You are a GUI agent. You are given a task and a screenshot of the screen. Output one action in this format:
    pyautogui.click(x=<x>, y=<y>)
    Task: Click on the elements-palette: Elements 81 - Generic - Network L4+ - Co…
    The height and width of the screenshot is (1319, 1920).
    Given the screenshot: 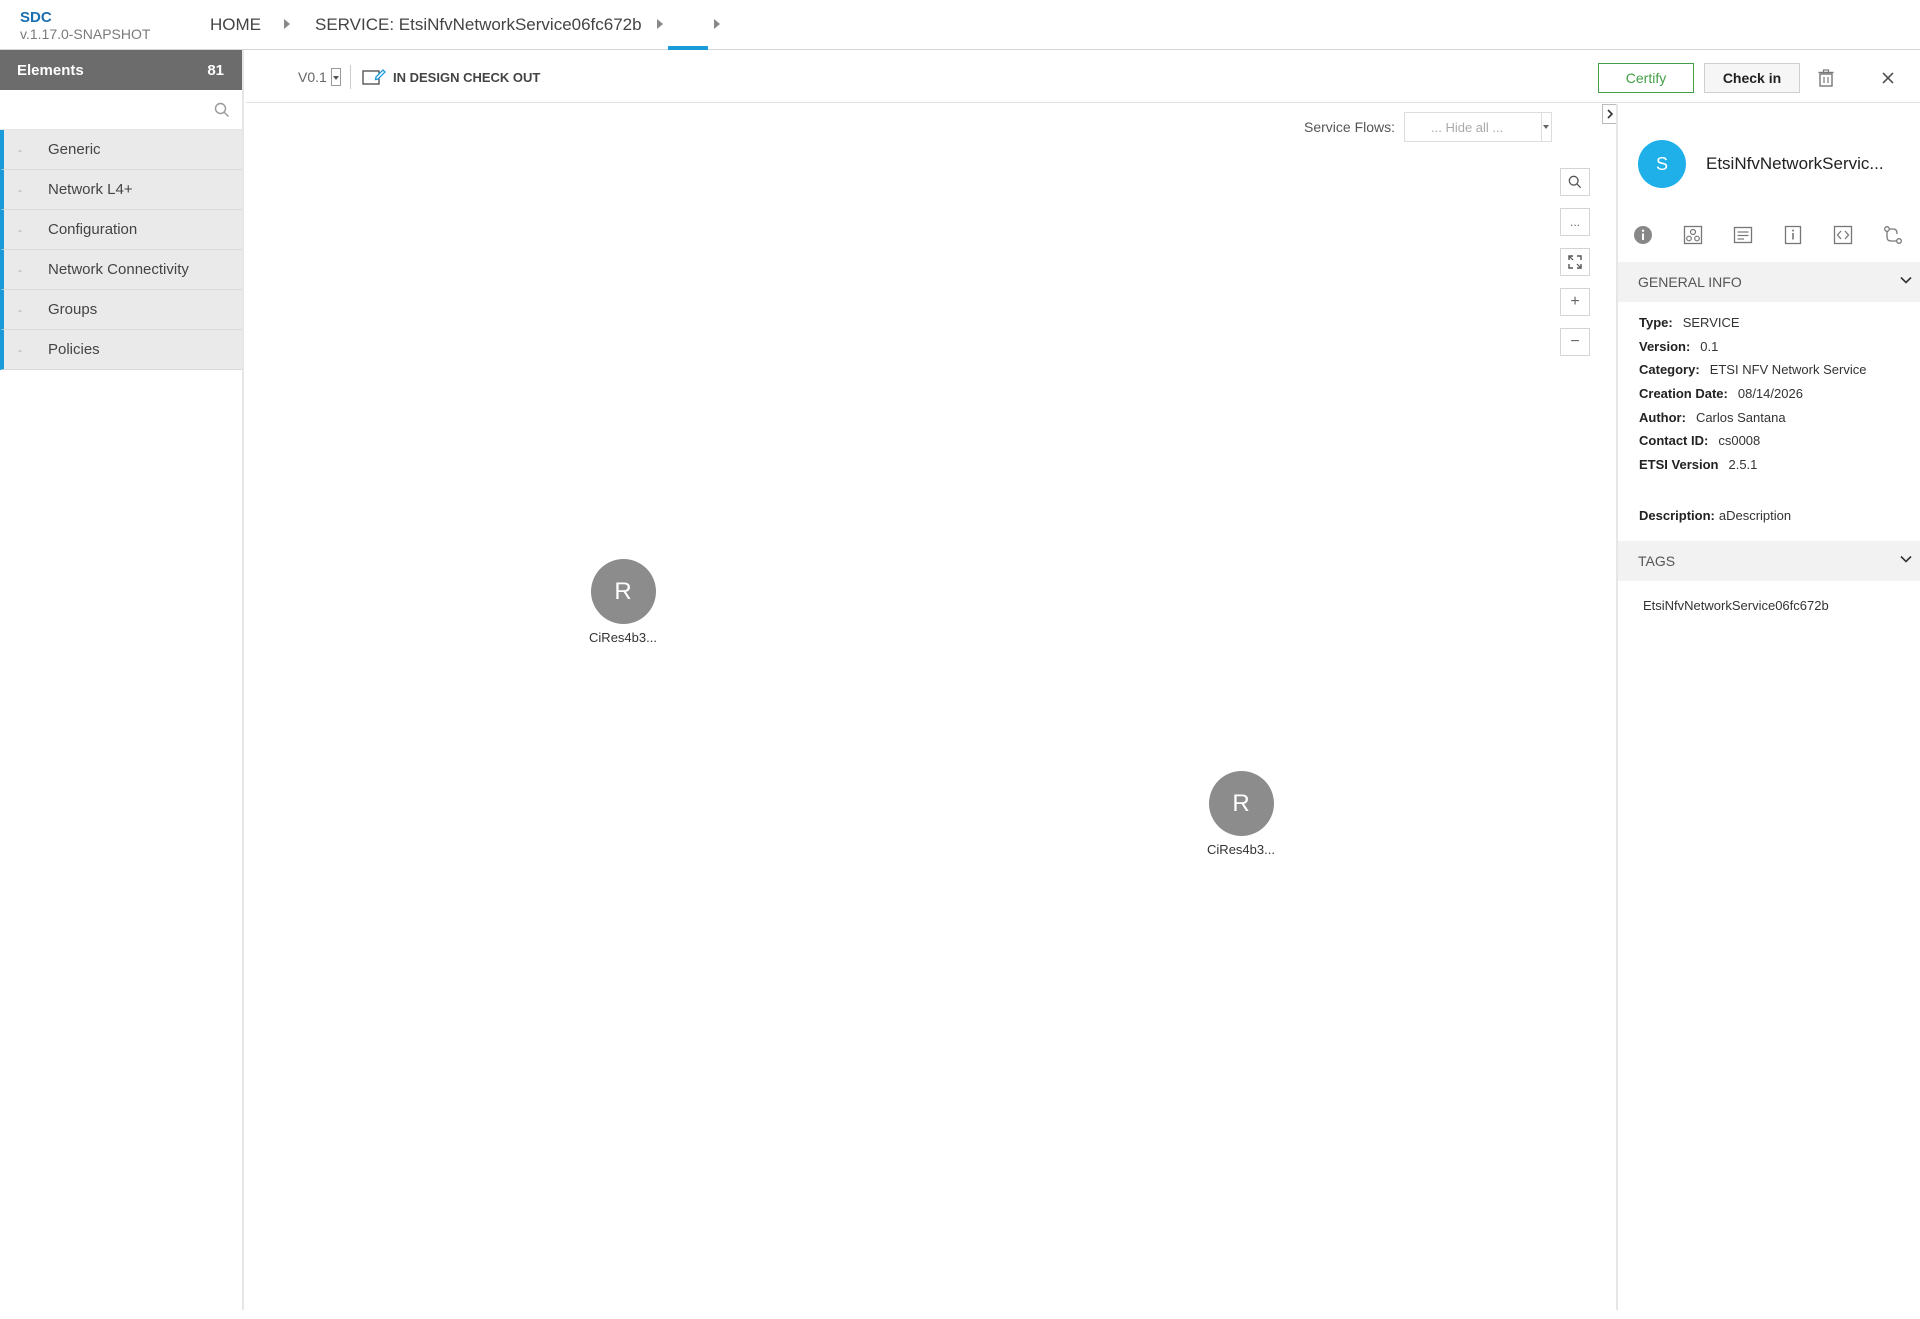 What is the action you would take?
    pyautogui.click(x=122, y=680)
    